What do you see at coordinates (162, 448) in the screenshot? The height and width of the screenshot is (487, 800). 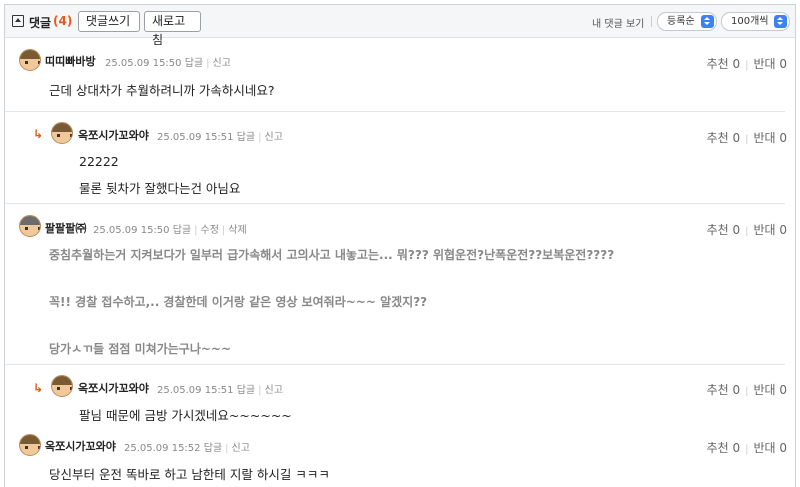 I see `comment-date: 25.05.09 15:52` at bounding box center [162, 448].